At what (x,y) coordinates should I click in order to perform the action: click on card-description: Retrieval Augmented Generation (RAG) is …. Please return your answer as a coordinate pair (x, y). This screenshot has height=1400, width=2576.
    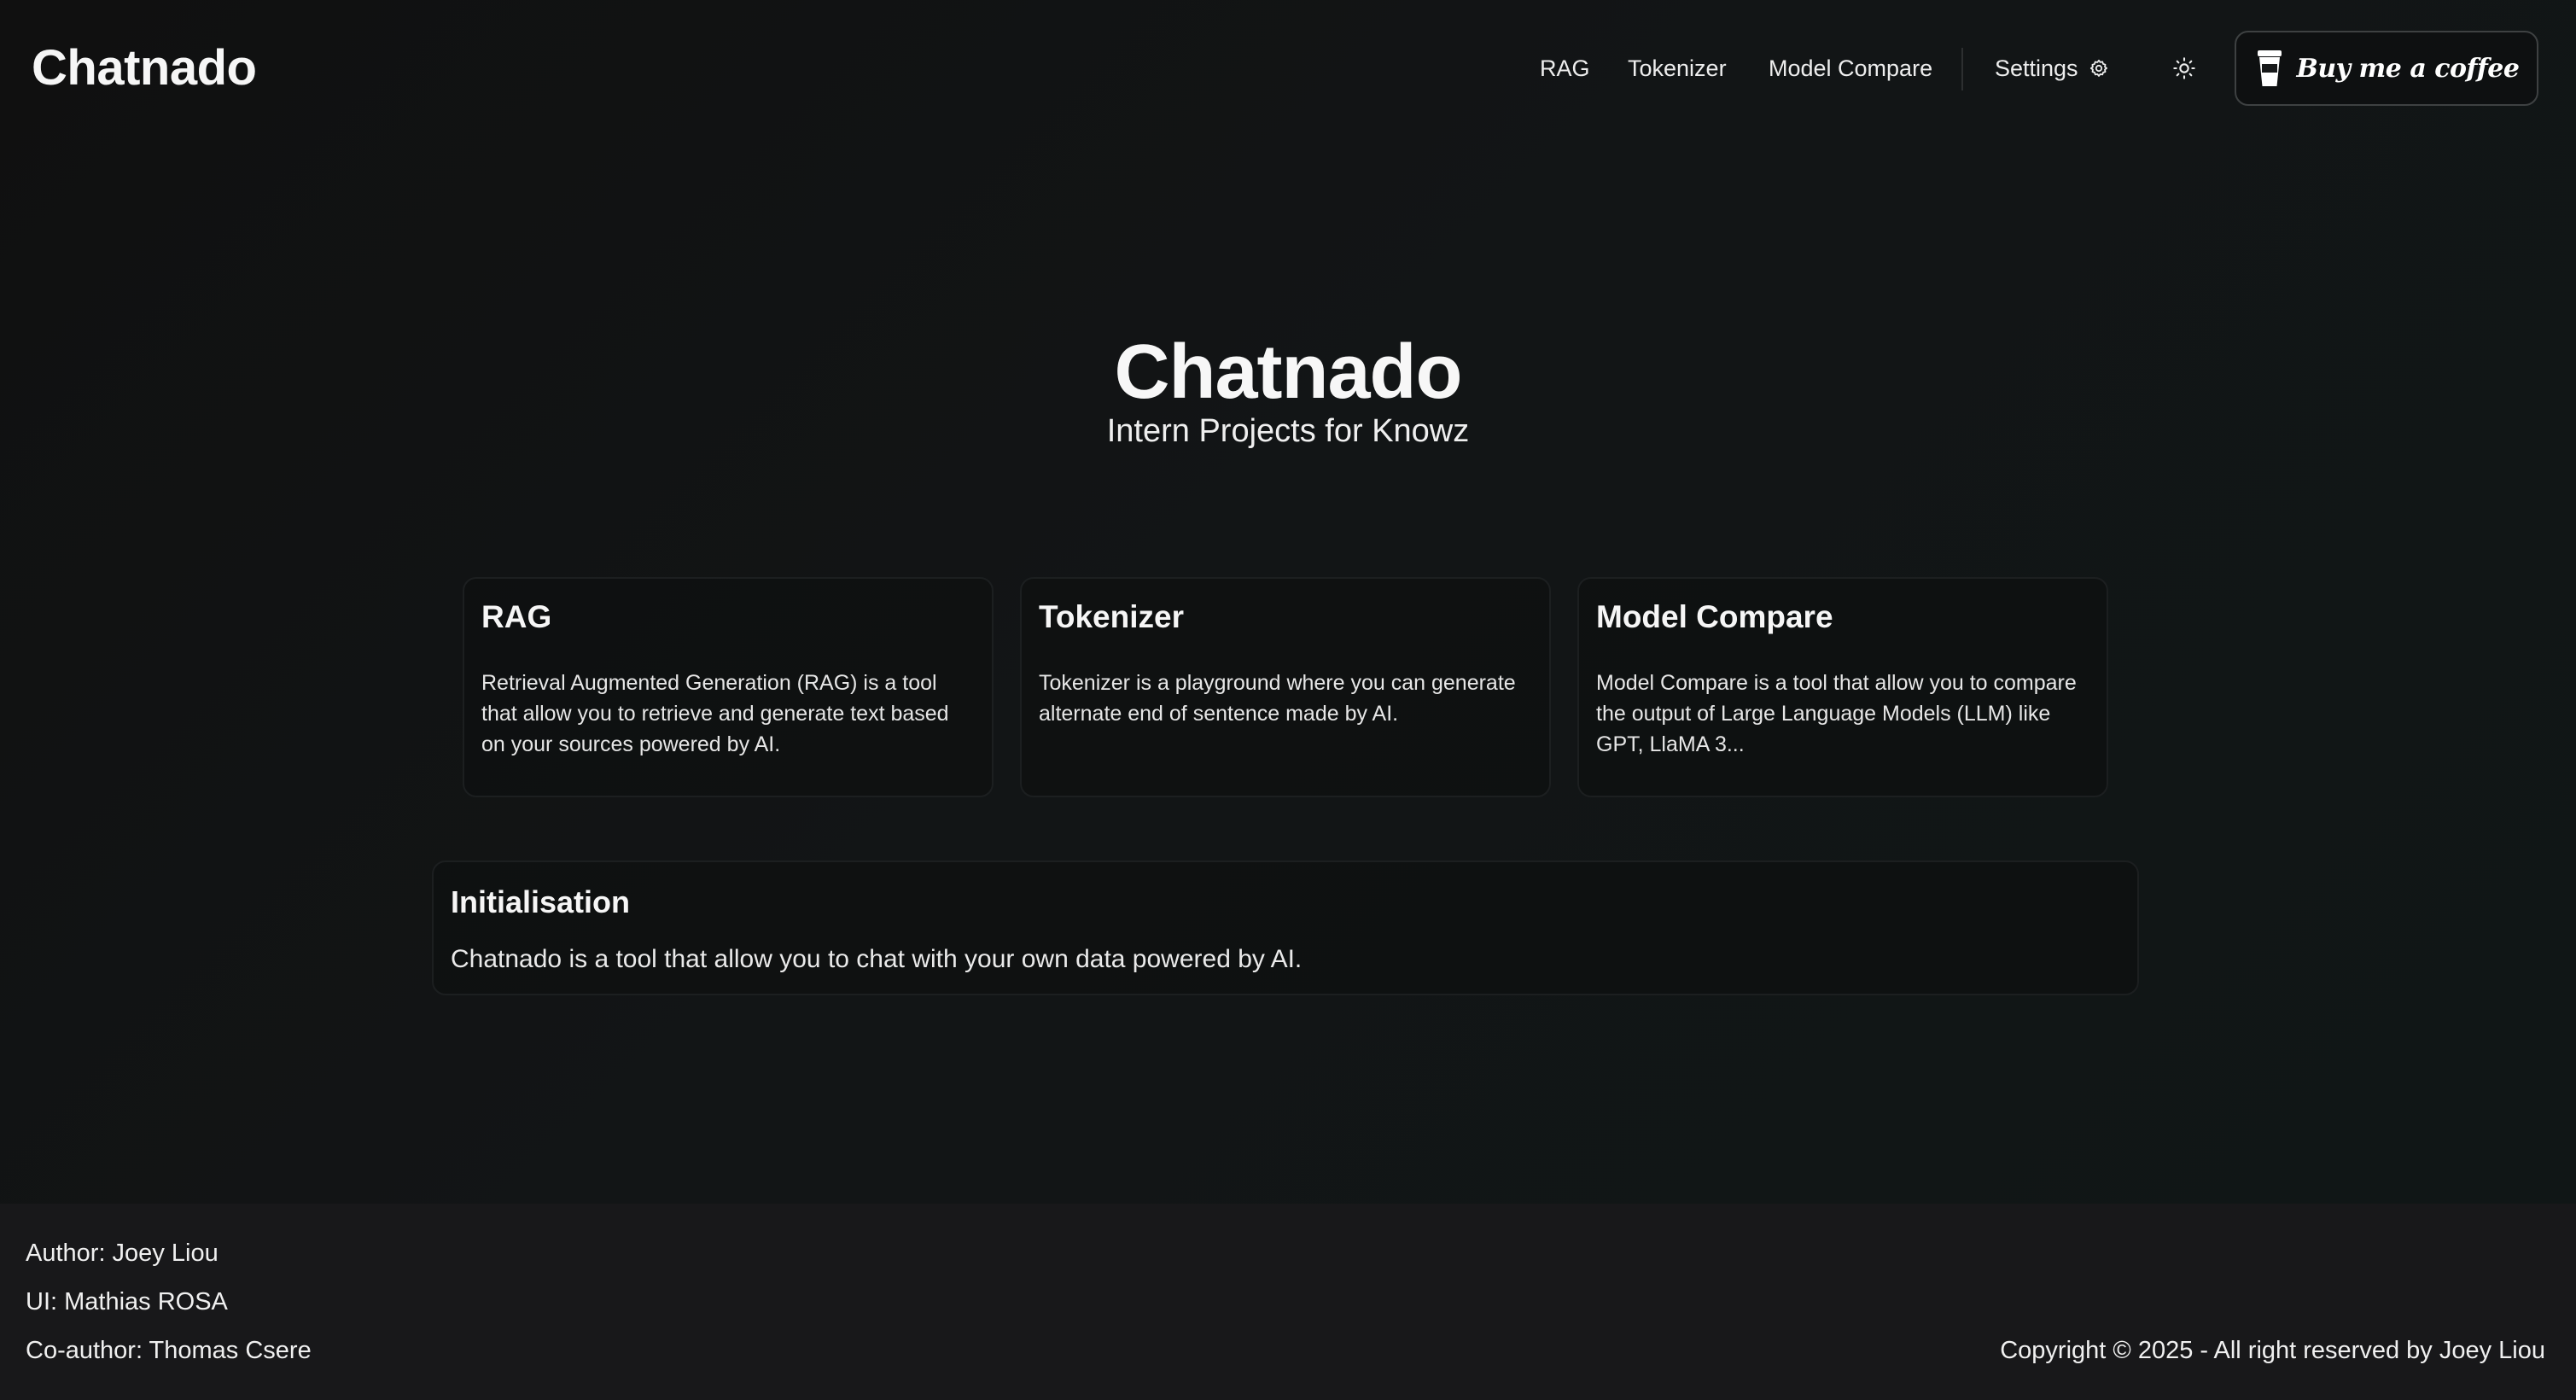
    Looking at the image, I should click on (715, 714).